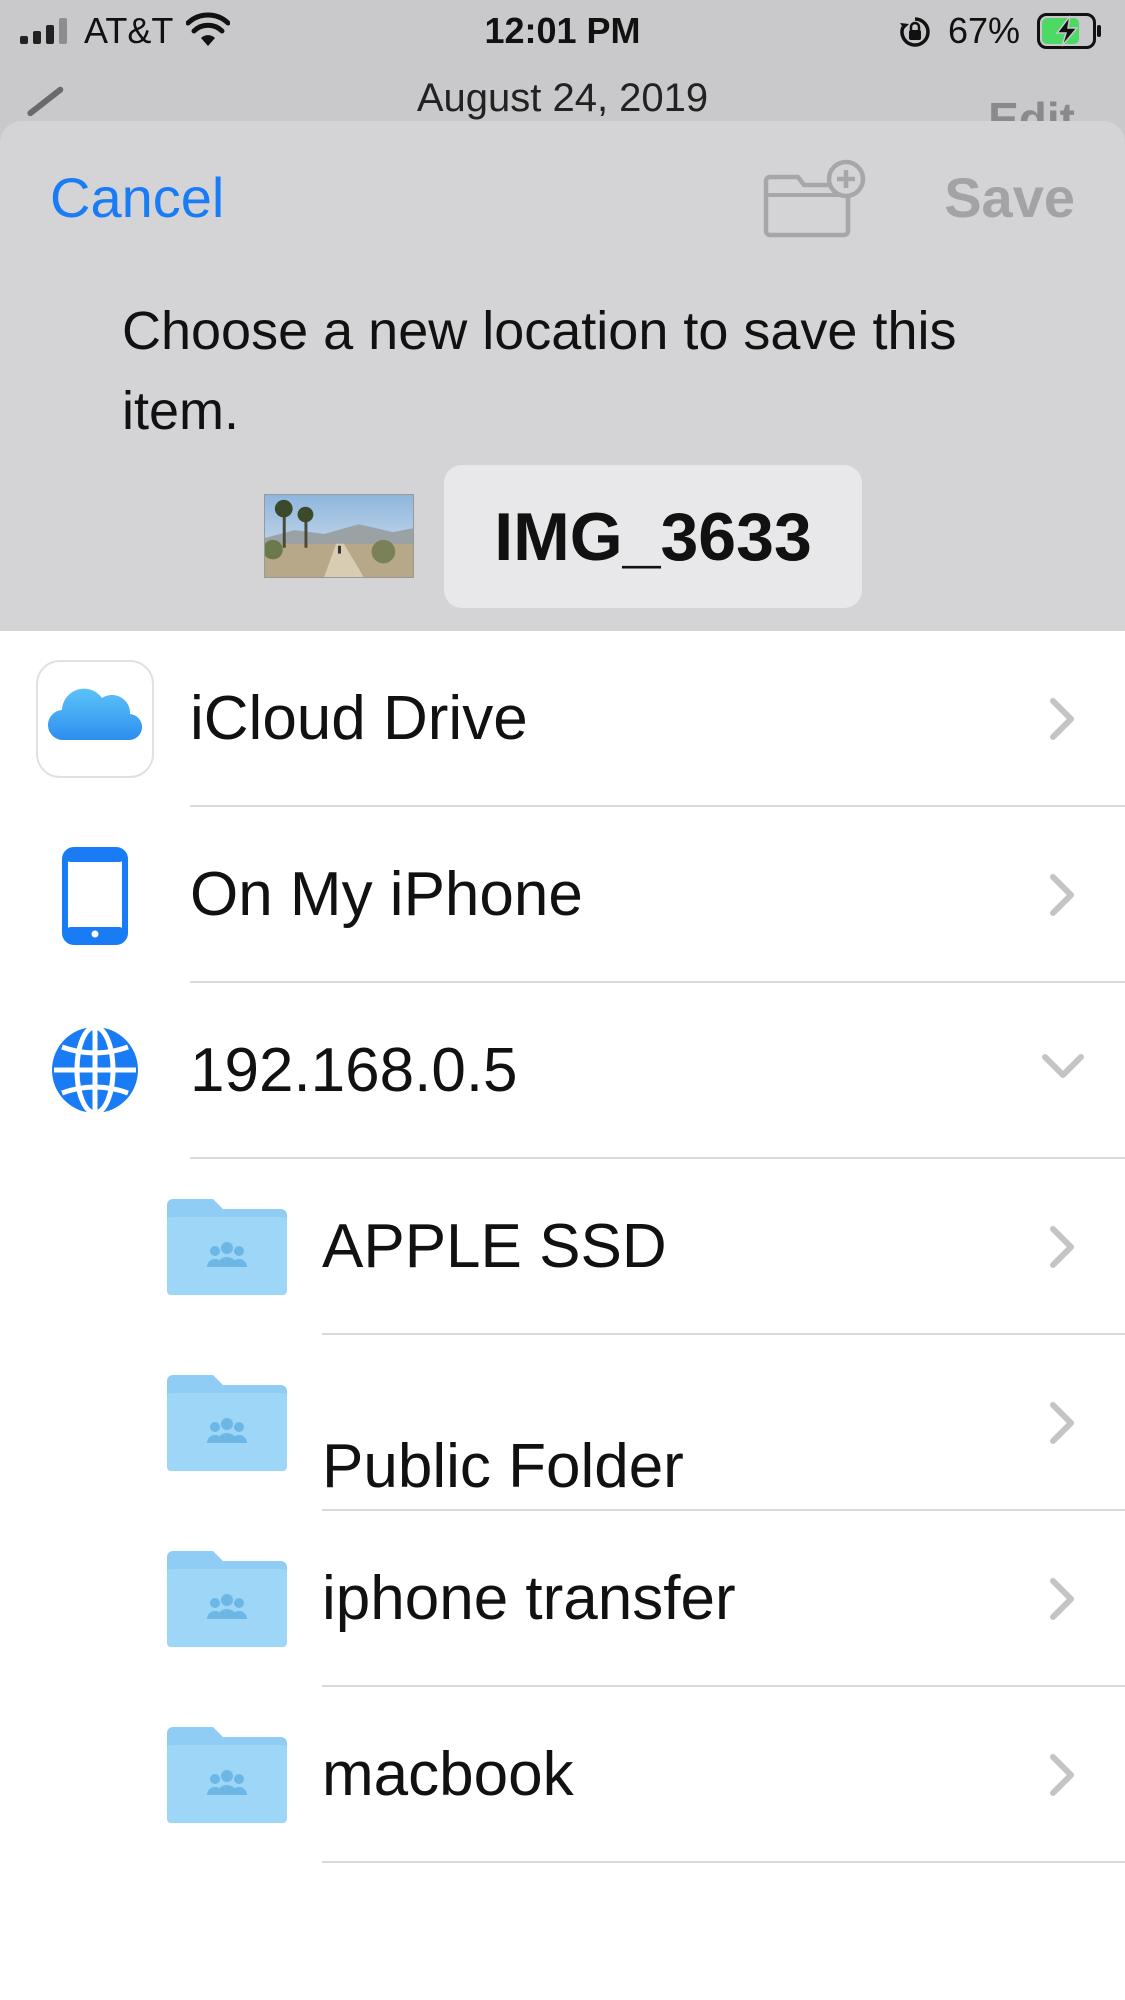 The width and height of the screenshot is (1125, 2000). Describe the element at coordinates (339, 536) in the screenshot. I see `image-thumbnail` at that location.